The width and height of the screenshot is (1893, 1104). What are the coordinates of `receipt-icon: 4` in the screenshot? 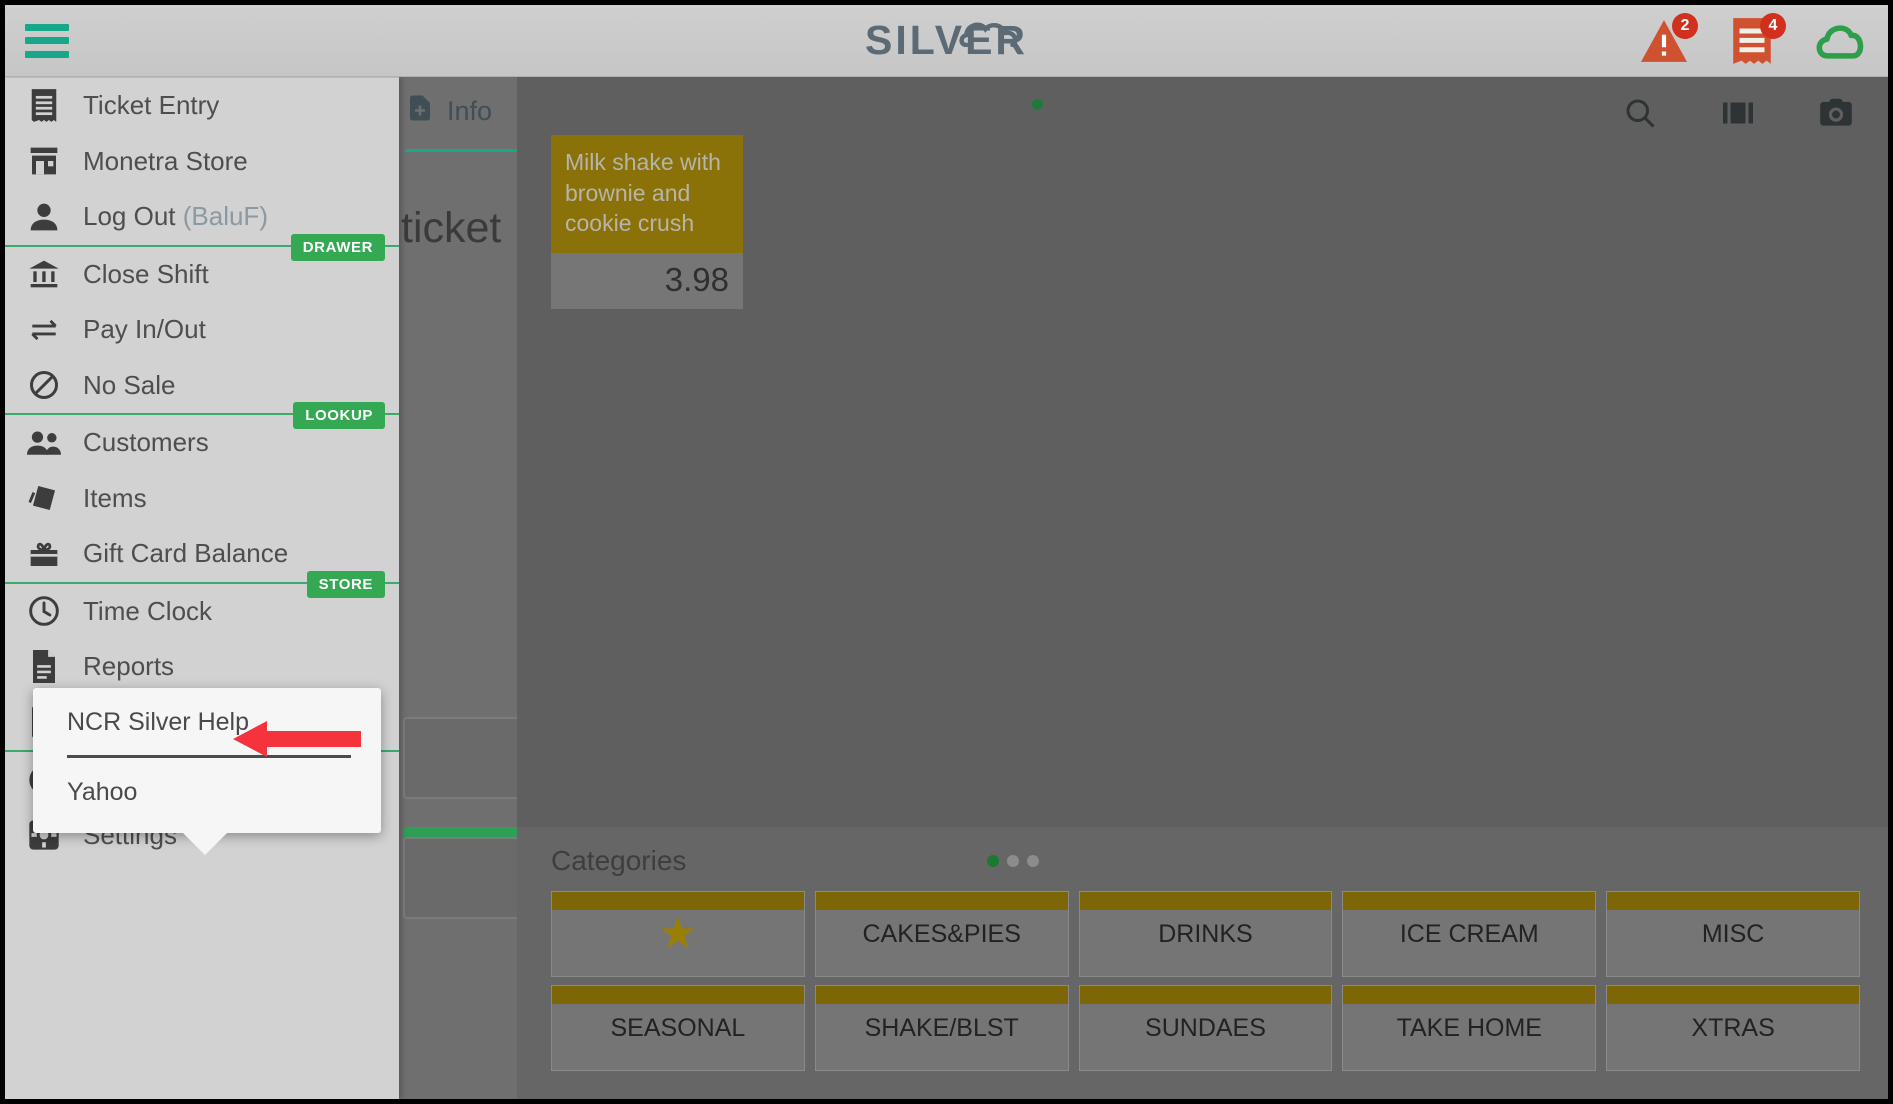 It's located at (1756, 40).